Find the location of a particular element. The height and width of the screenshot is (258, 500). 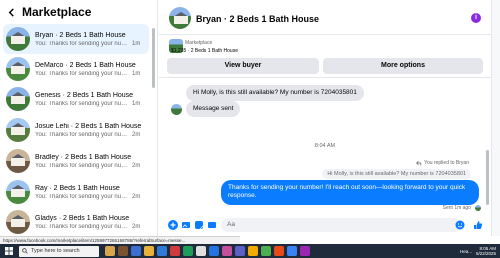

clock-date: 5/22/2025 is located at coordinates (485, 253).